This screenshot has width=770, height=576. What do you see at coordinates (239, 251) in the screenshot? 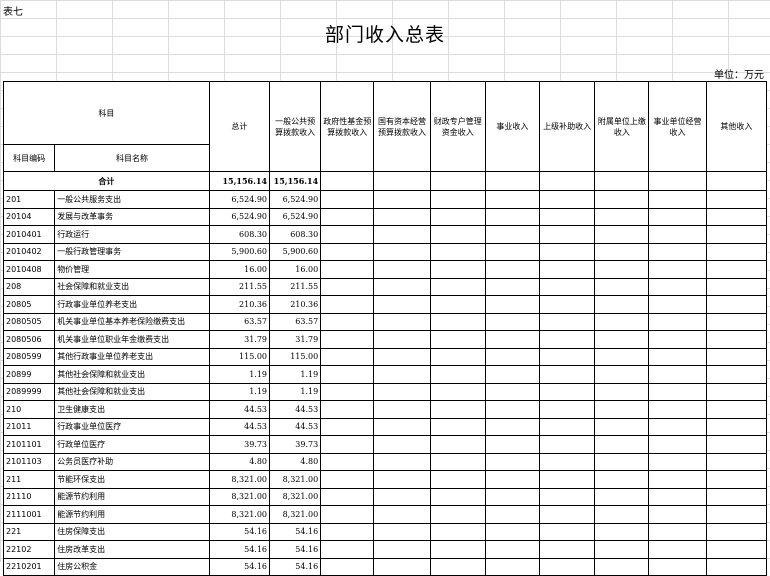
I see `row-total: 5,900.60` at bounding box center [239, 251].